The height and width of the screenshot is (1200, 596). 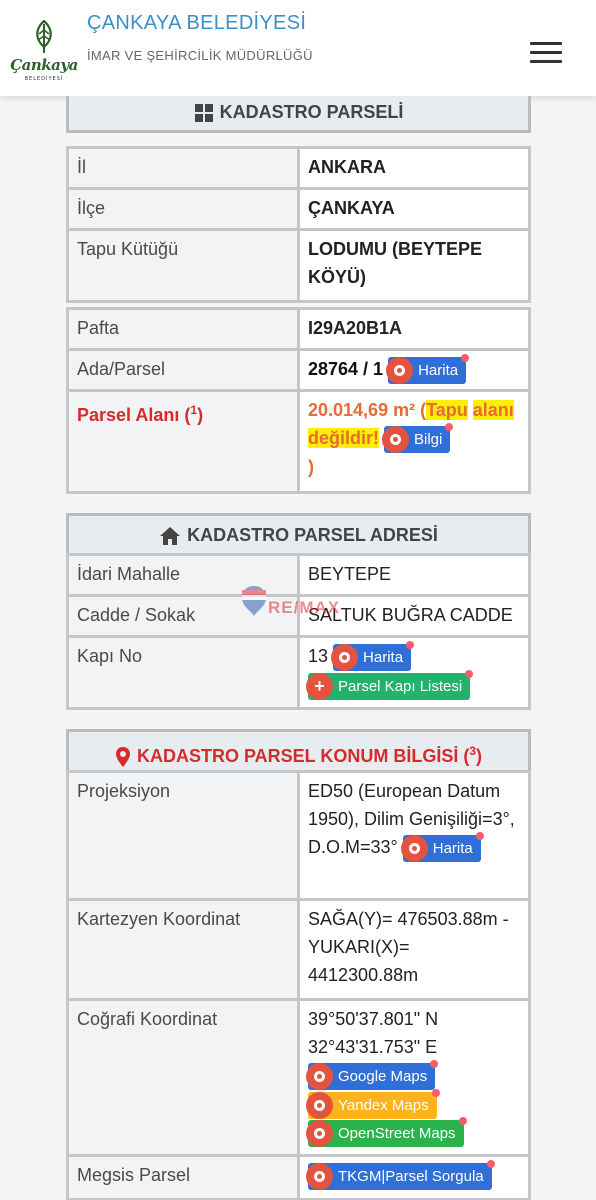 I want to click on google-maps-button: Google Maps, so click(x=372, y=1074).